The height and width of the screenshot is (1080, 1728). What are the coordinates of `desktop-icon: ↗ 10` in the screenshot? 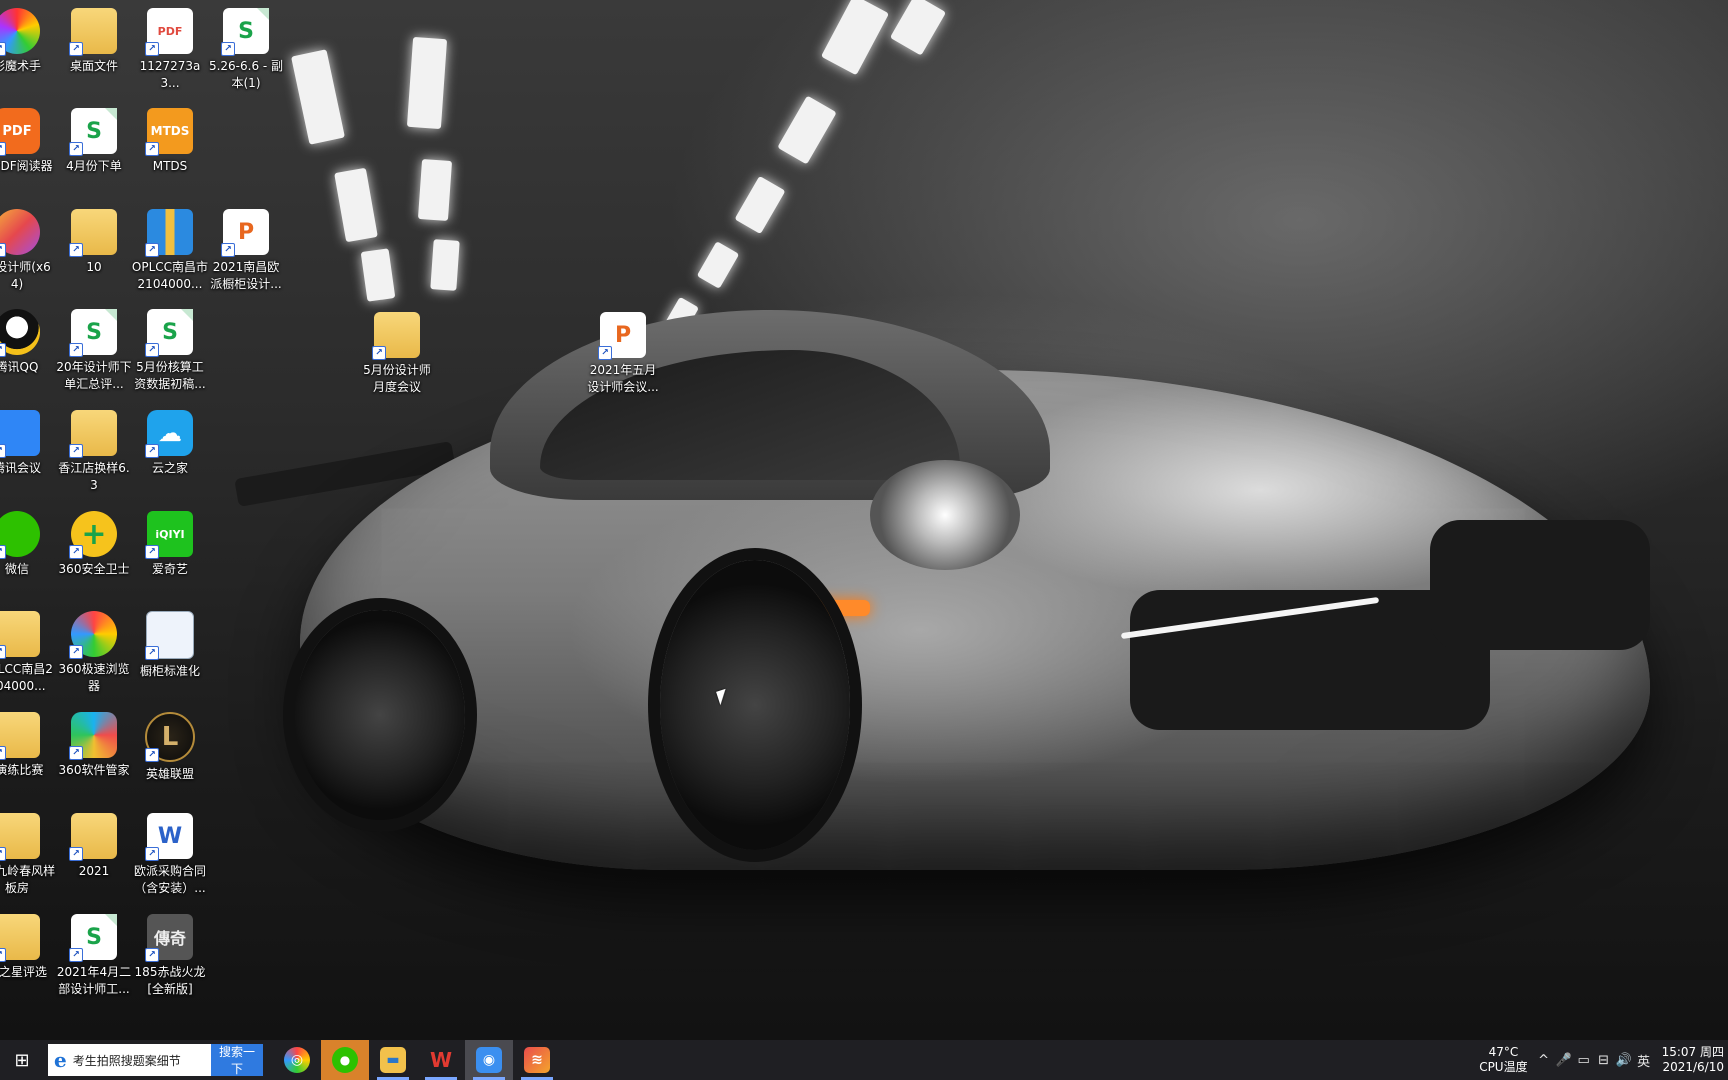 It's located at (94, 242).